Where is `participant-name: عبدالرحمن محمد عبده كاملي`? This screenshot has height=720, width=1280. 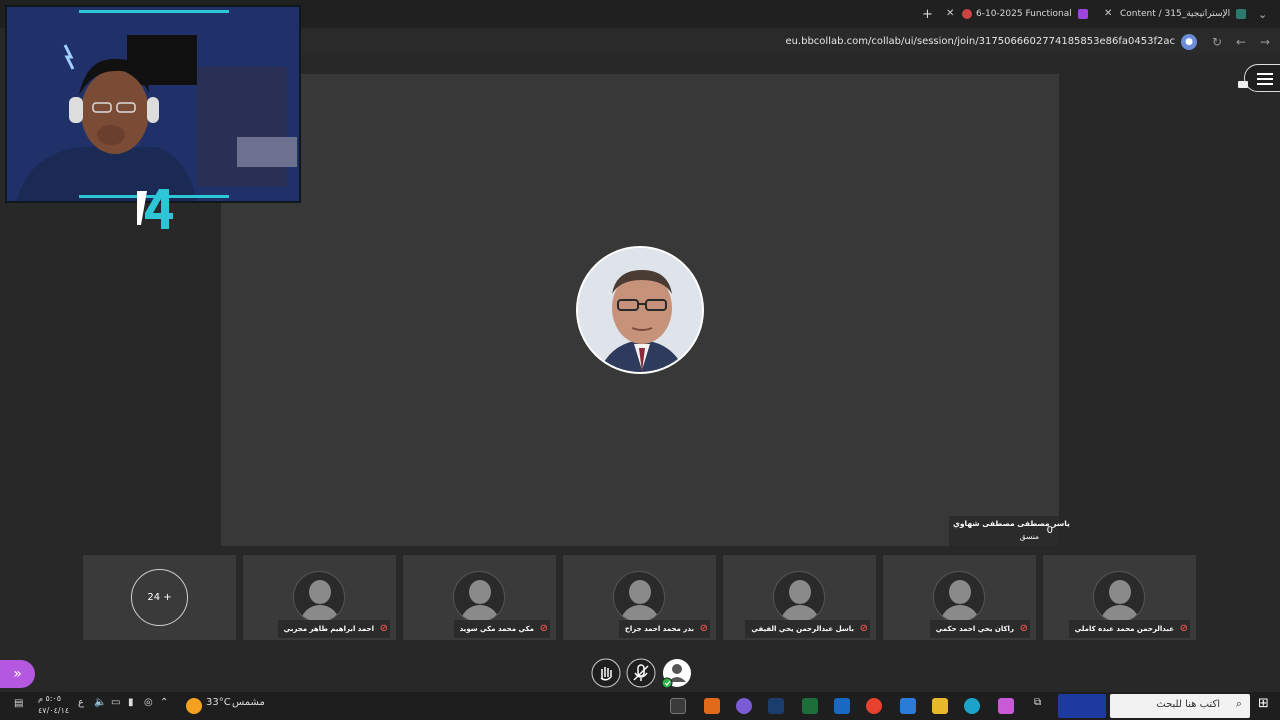
participant-name: عبدالرحمن محمد عبده كاملي is located at coordinates (1124, 629).